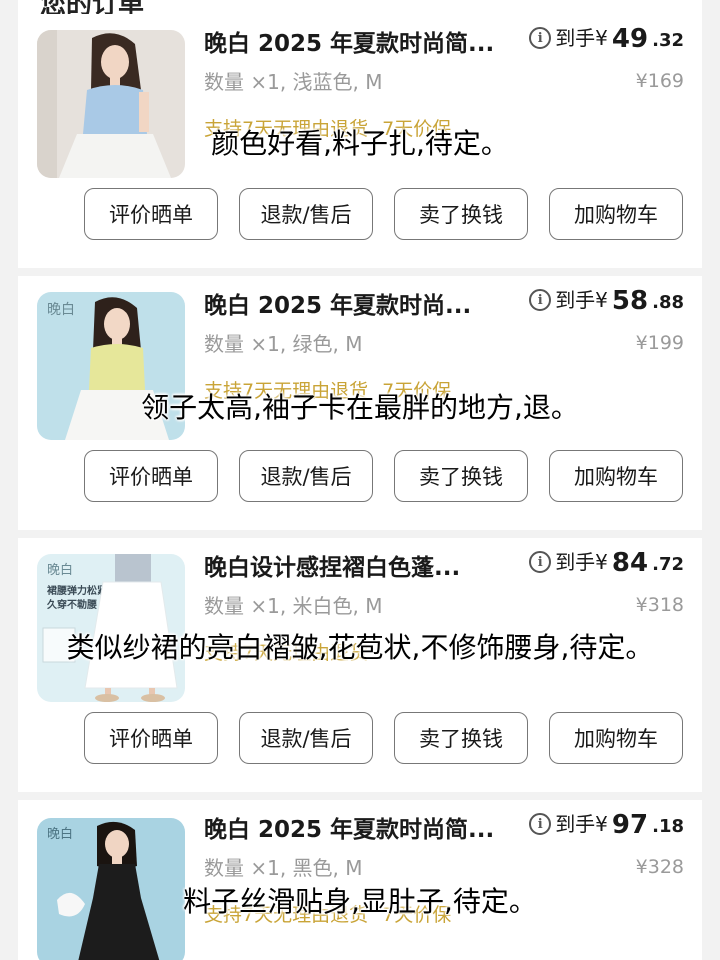 The image size is (720, 960). Describe the element at coordinates (360, 901) in the screenshot. I see `review-caption-4: 料子丝滑贴身,显肚子,待定。` at that location.